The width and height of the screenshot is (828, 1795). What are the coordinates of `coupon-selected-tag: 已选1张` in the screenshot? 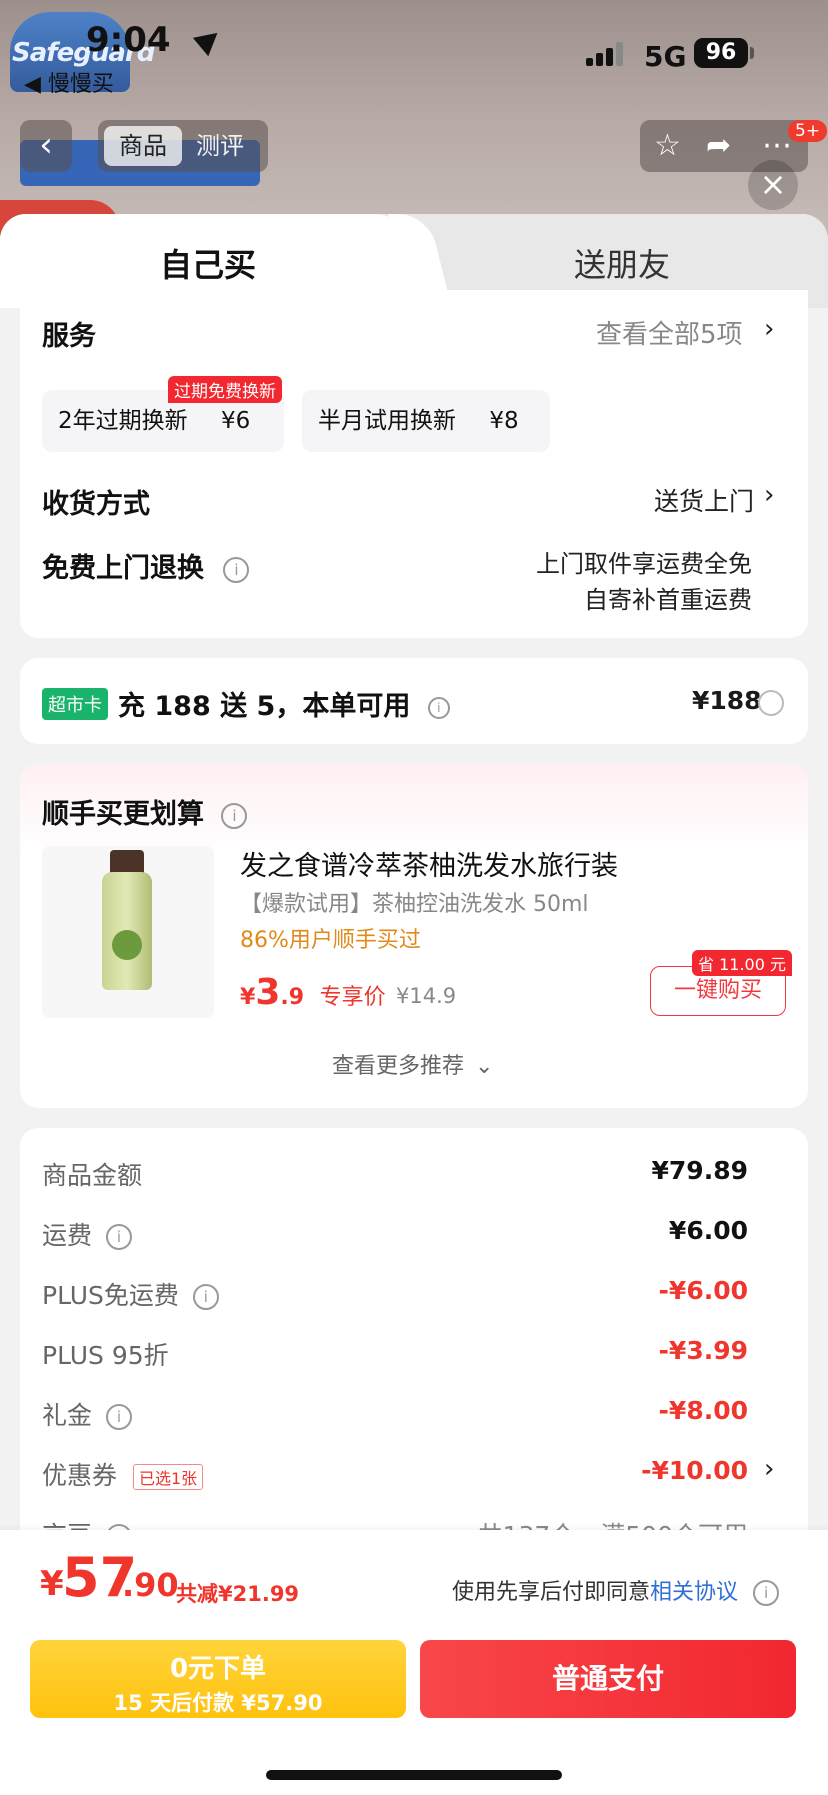 It's located at (168, 1477).